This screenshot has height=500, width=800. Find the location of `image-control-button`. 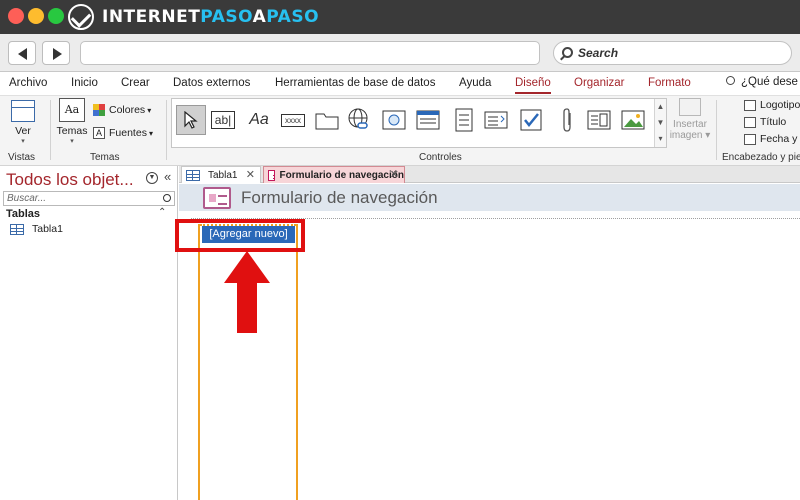

image-control-button is located at coordinates (633, 120).